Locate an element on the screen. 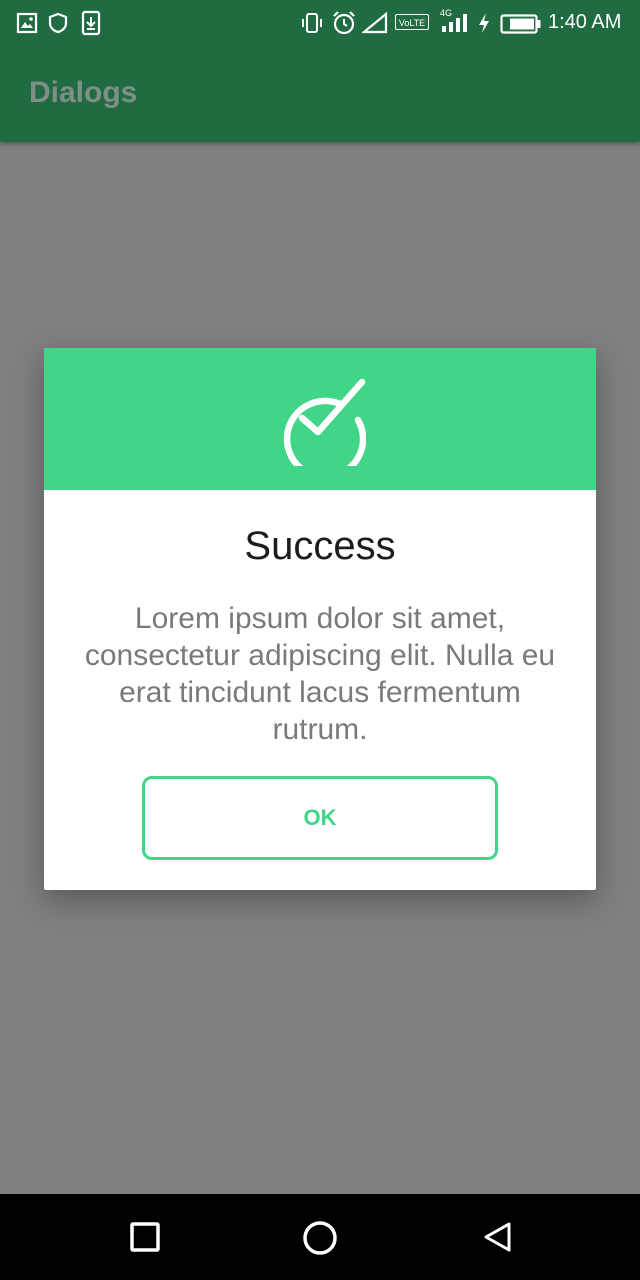  recents-square-icon is located at coordinates (146, 1238).